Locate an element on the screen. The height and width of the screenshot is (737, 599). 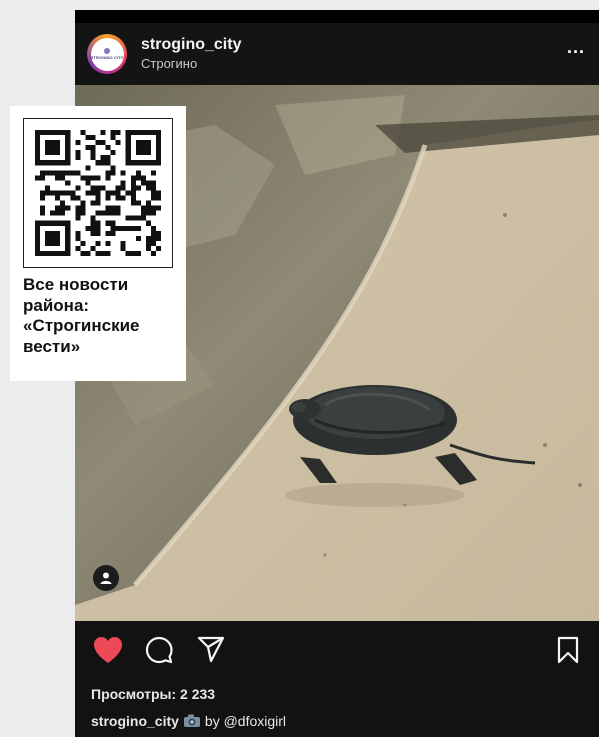
caption-text: by @dfoxigirl is located at coordinates (245, 721).